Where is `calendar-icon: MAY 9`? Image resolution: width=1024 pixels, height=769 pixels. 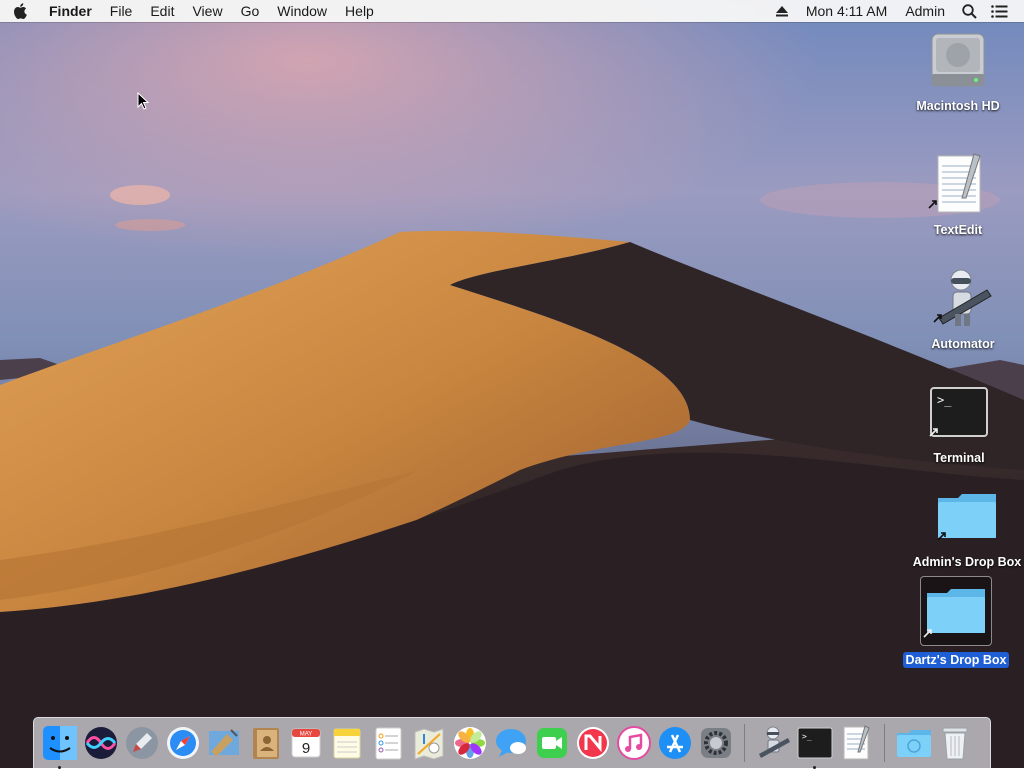 calendar-icon: MAY 9 is located at coordinates (305, 743).